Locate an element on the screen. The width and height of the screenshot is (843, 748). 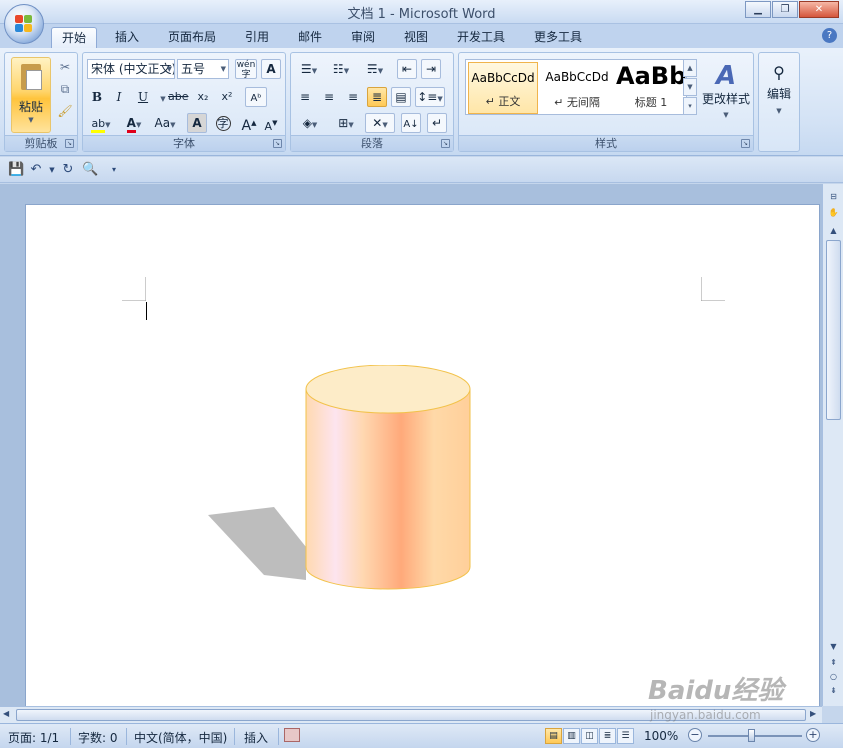
shading-button: ◈▼ is located at coordinates (310, 123).